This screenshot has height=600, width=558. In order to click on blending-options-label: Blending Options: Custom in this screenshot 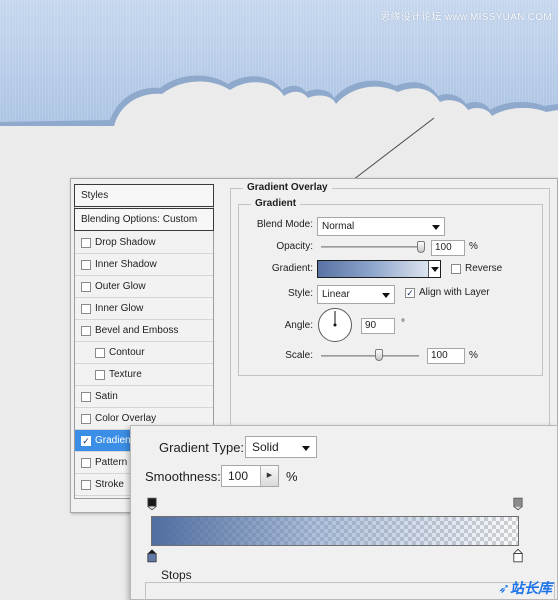, I will do `click(139, 219)`.